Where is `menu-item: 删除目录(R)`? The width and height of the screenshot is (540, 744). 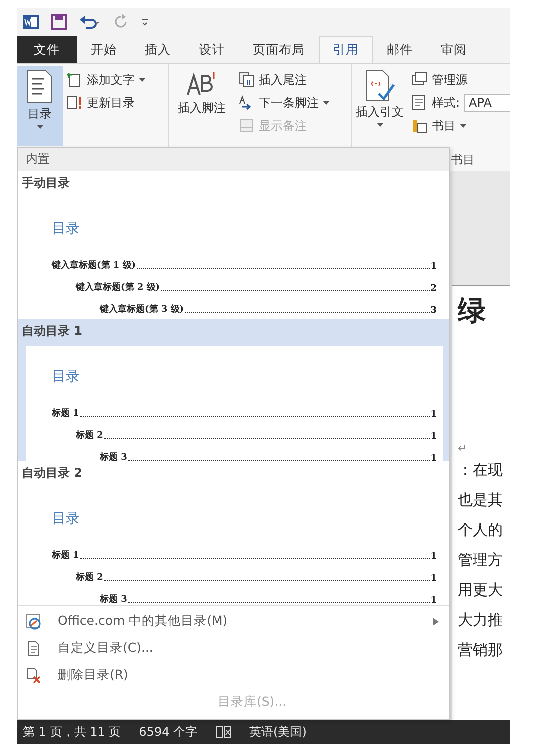
menu-item: 删除目录(R) is located at coordinates (233, 675).